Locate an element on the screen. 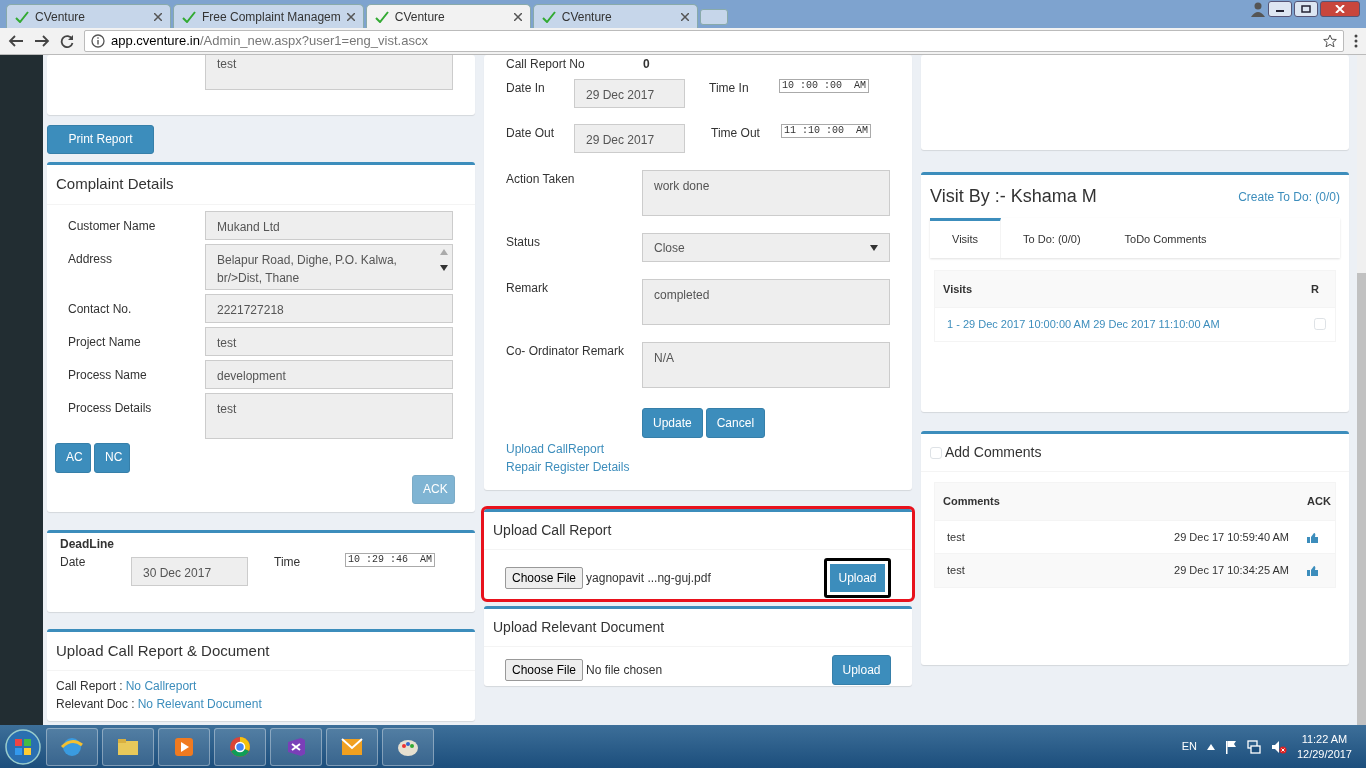 This screenshot has height=768, width=1366. select-value: Close is located at coordinates (669, 248).